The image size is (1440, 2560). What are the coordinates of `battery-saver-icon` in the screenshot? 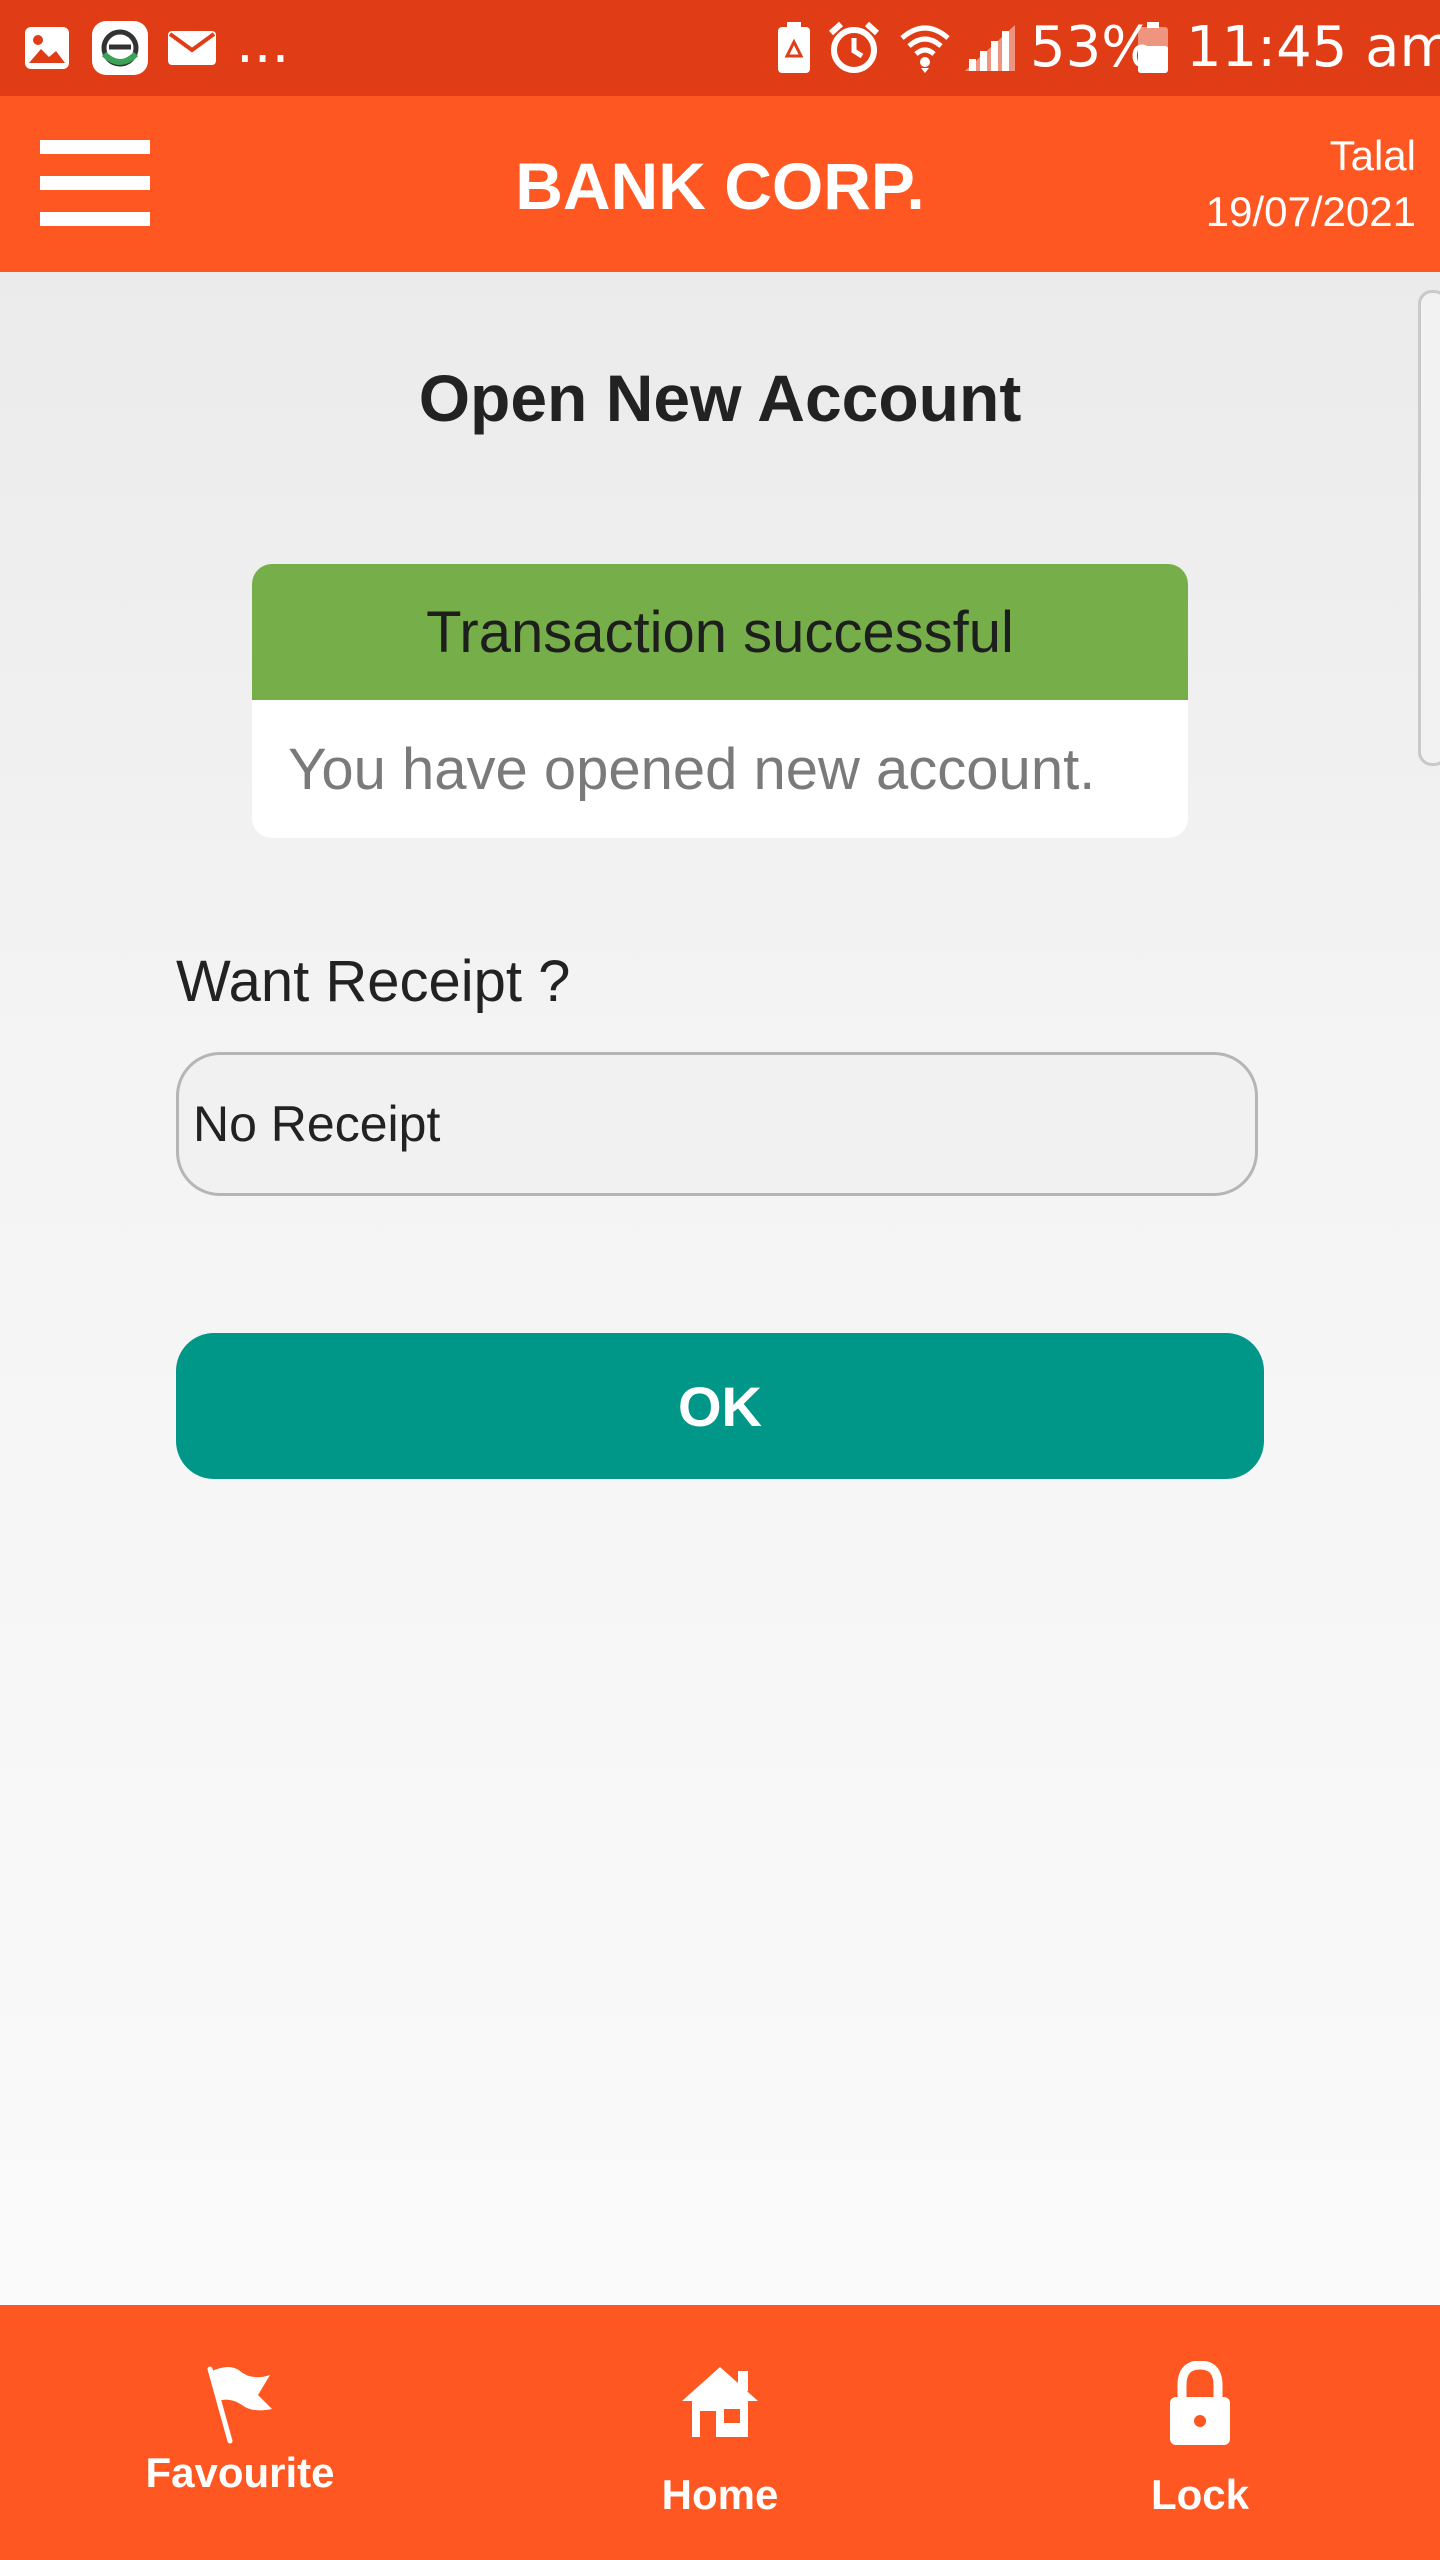 It's located at (794, 48).